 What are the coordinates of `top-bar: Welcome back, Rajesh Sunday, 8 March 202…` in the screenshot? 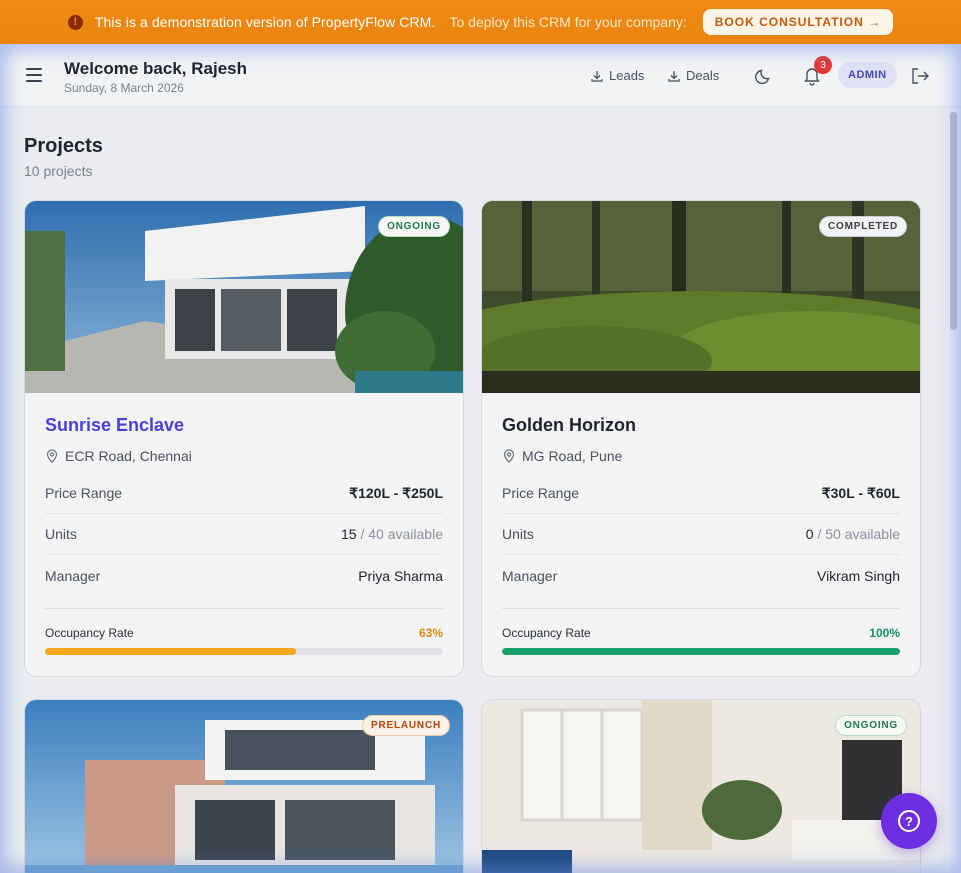 It's located at (480, 75).